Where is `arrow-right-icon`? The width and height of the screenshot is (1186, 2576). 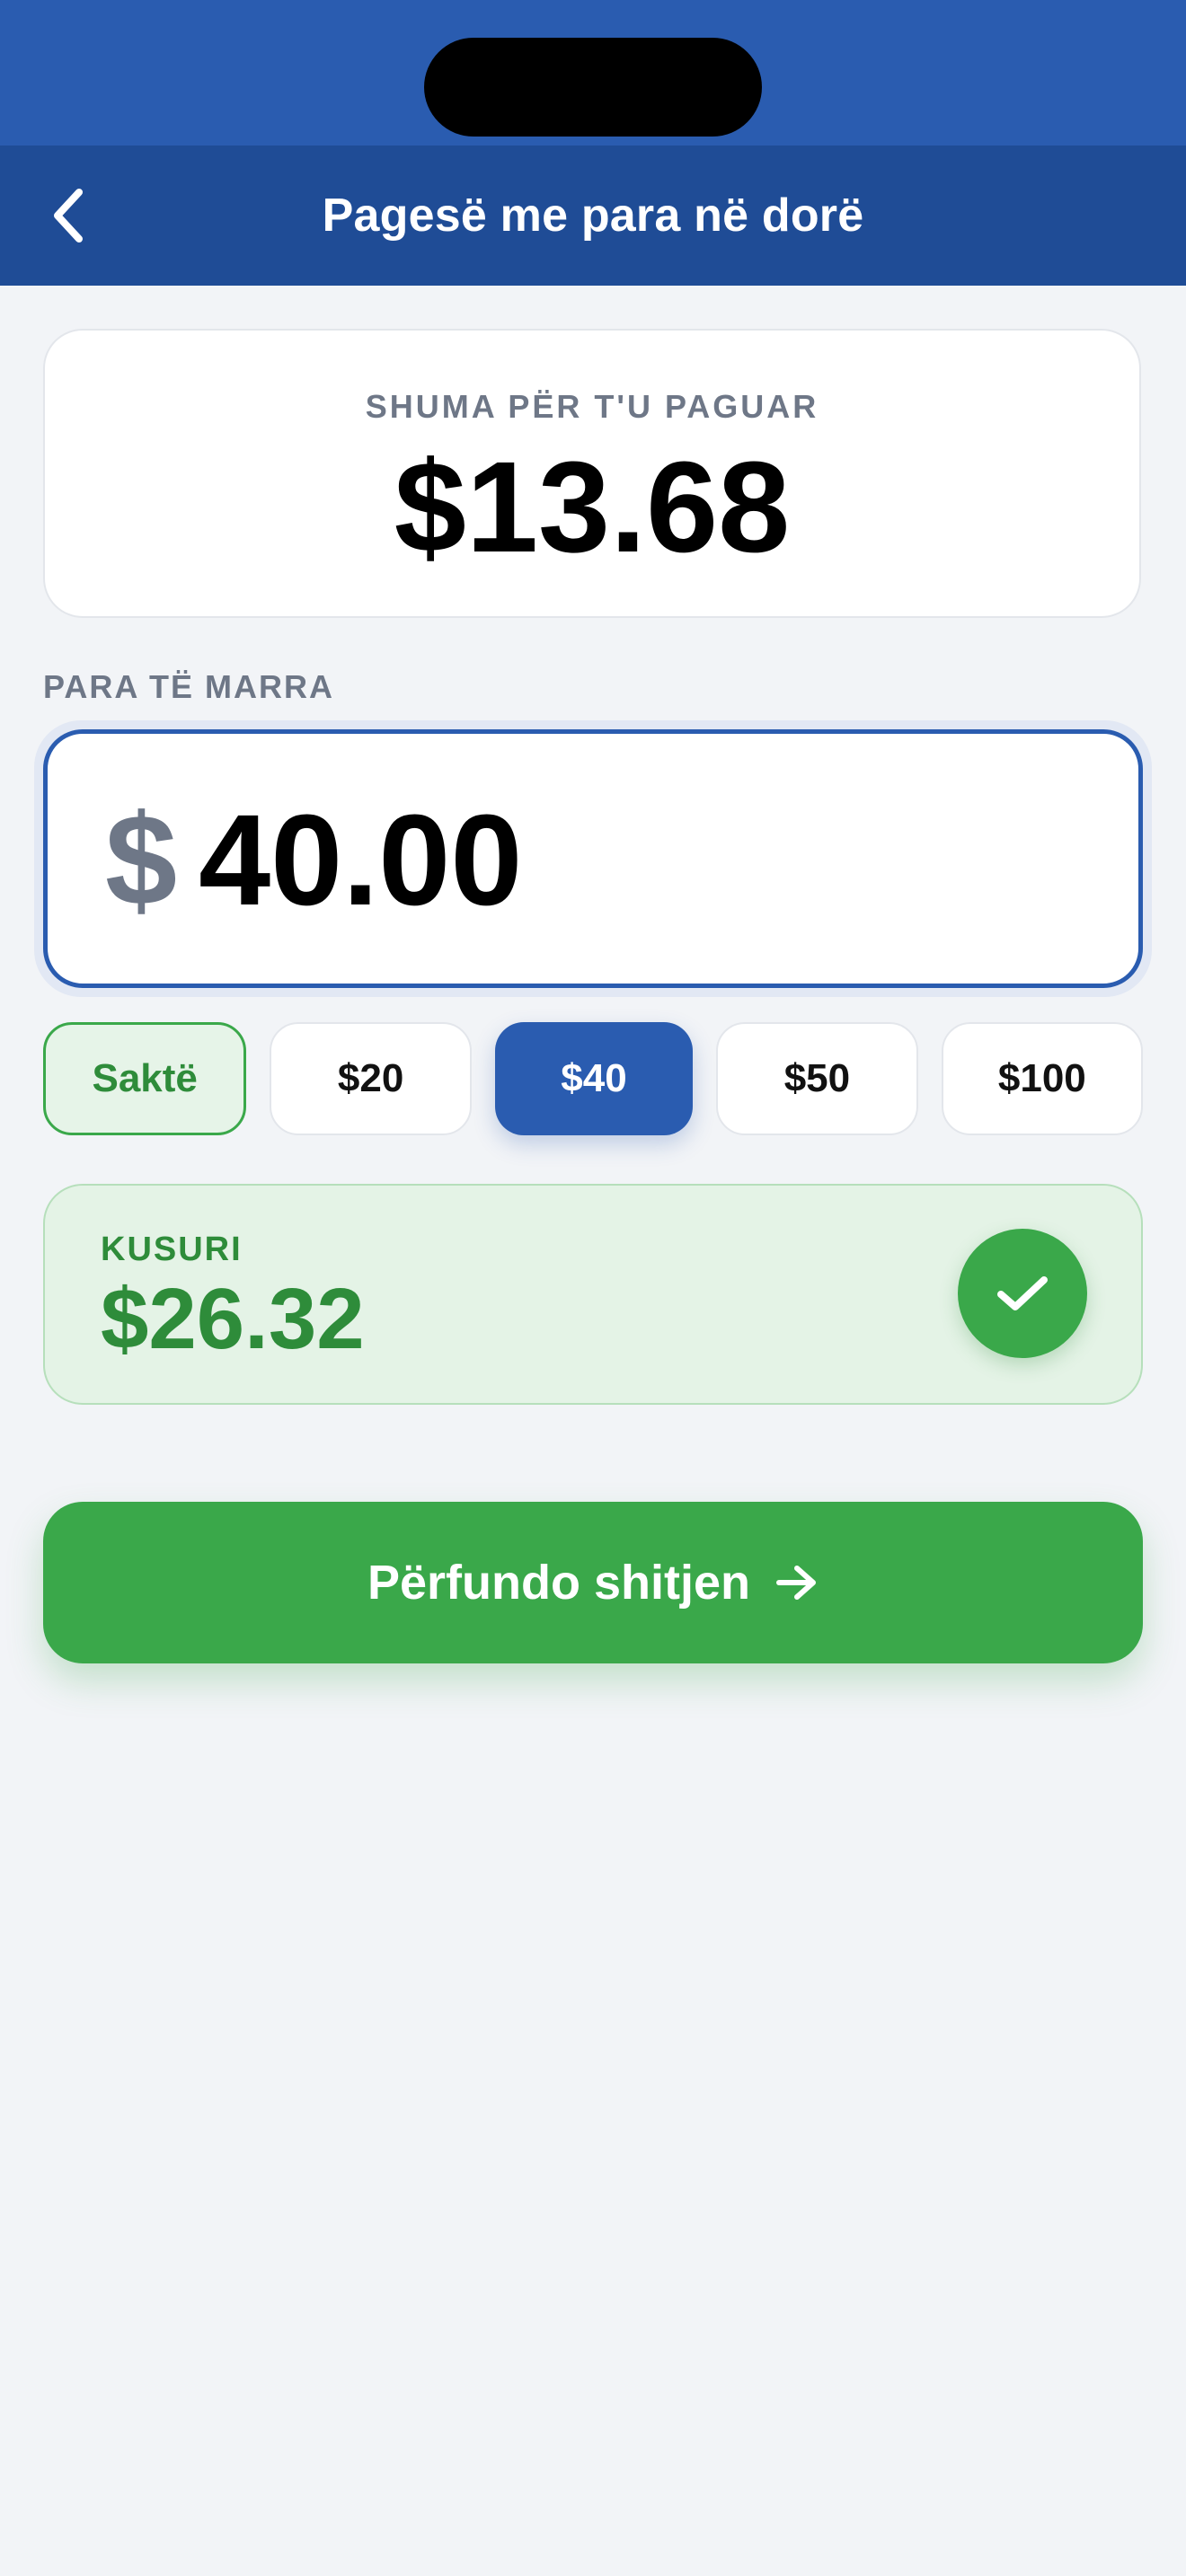
arrow-right-icon is located at coordinates (797, 1582).